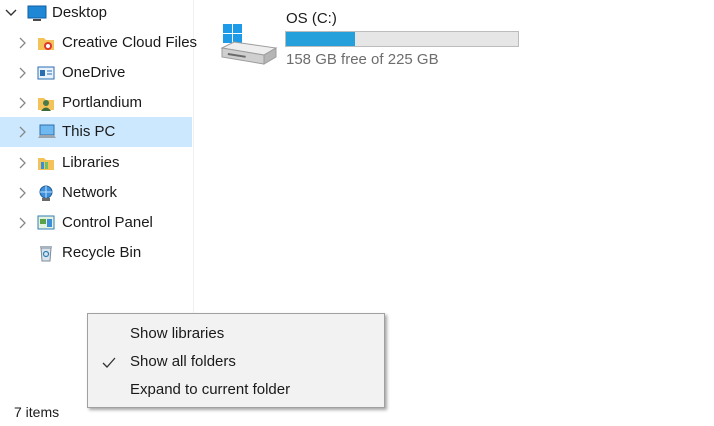 This screenshot has width=714, height=426. I want to click on tree-item-label: Portlandium, so click(102, 102).